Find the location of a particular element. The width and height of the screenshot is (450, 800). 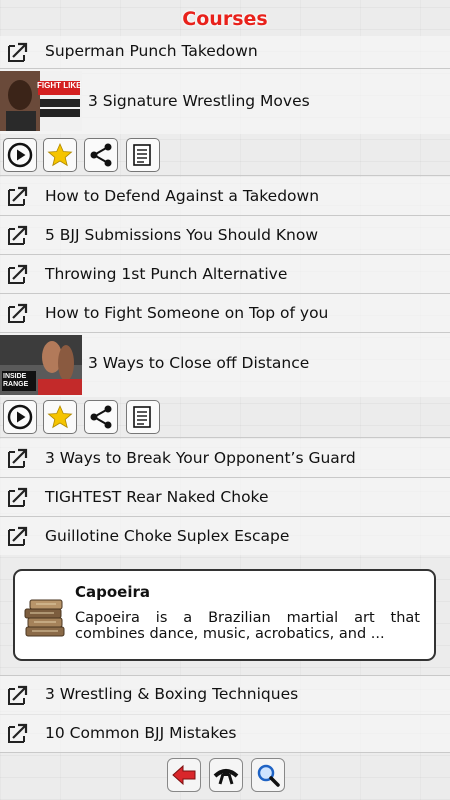

list-item-label: Throwing 1st Punch Alternative is located at coordinates (166, 274).